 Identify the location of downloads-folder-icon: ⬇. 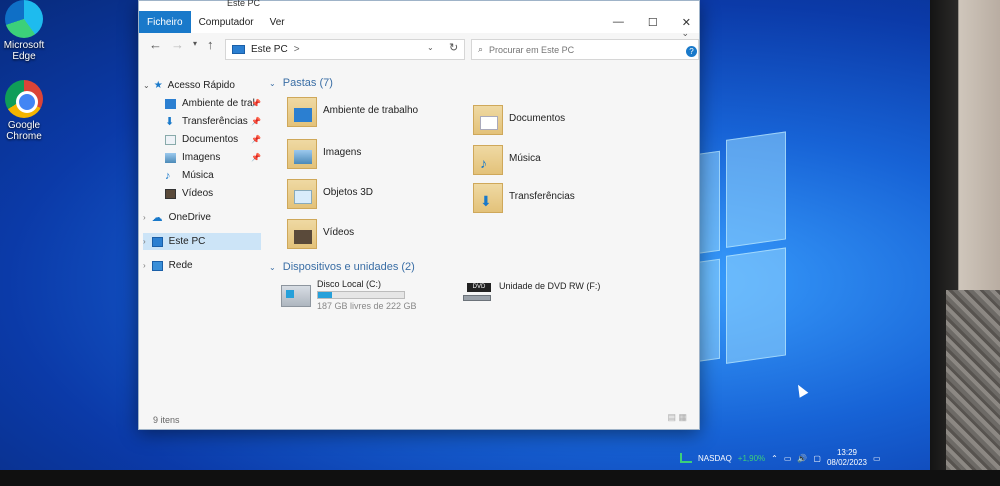
(488, 198).